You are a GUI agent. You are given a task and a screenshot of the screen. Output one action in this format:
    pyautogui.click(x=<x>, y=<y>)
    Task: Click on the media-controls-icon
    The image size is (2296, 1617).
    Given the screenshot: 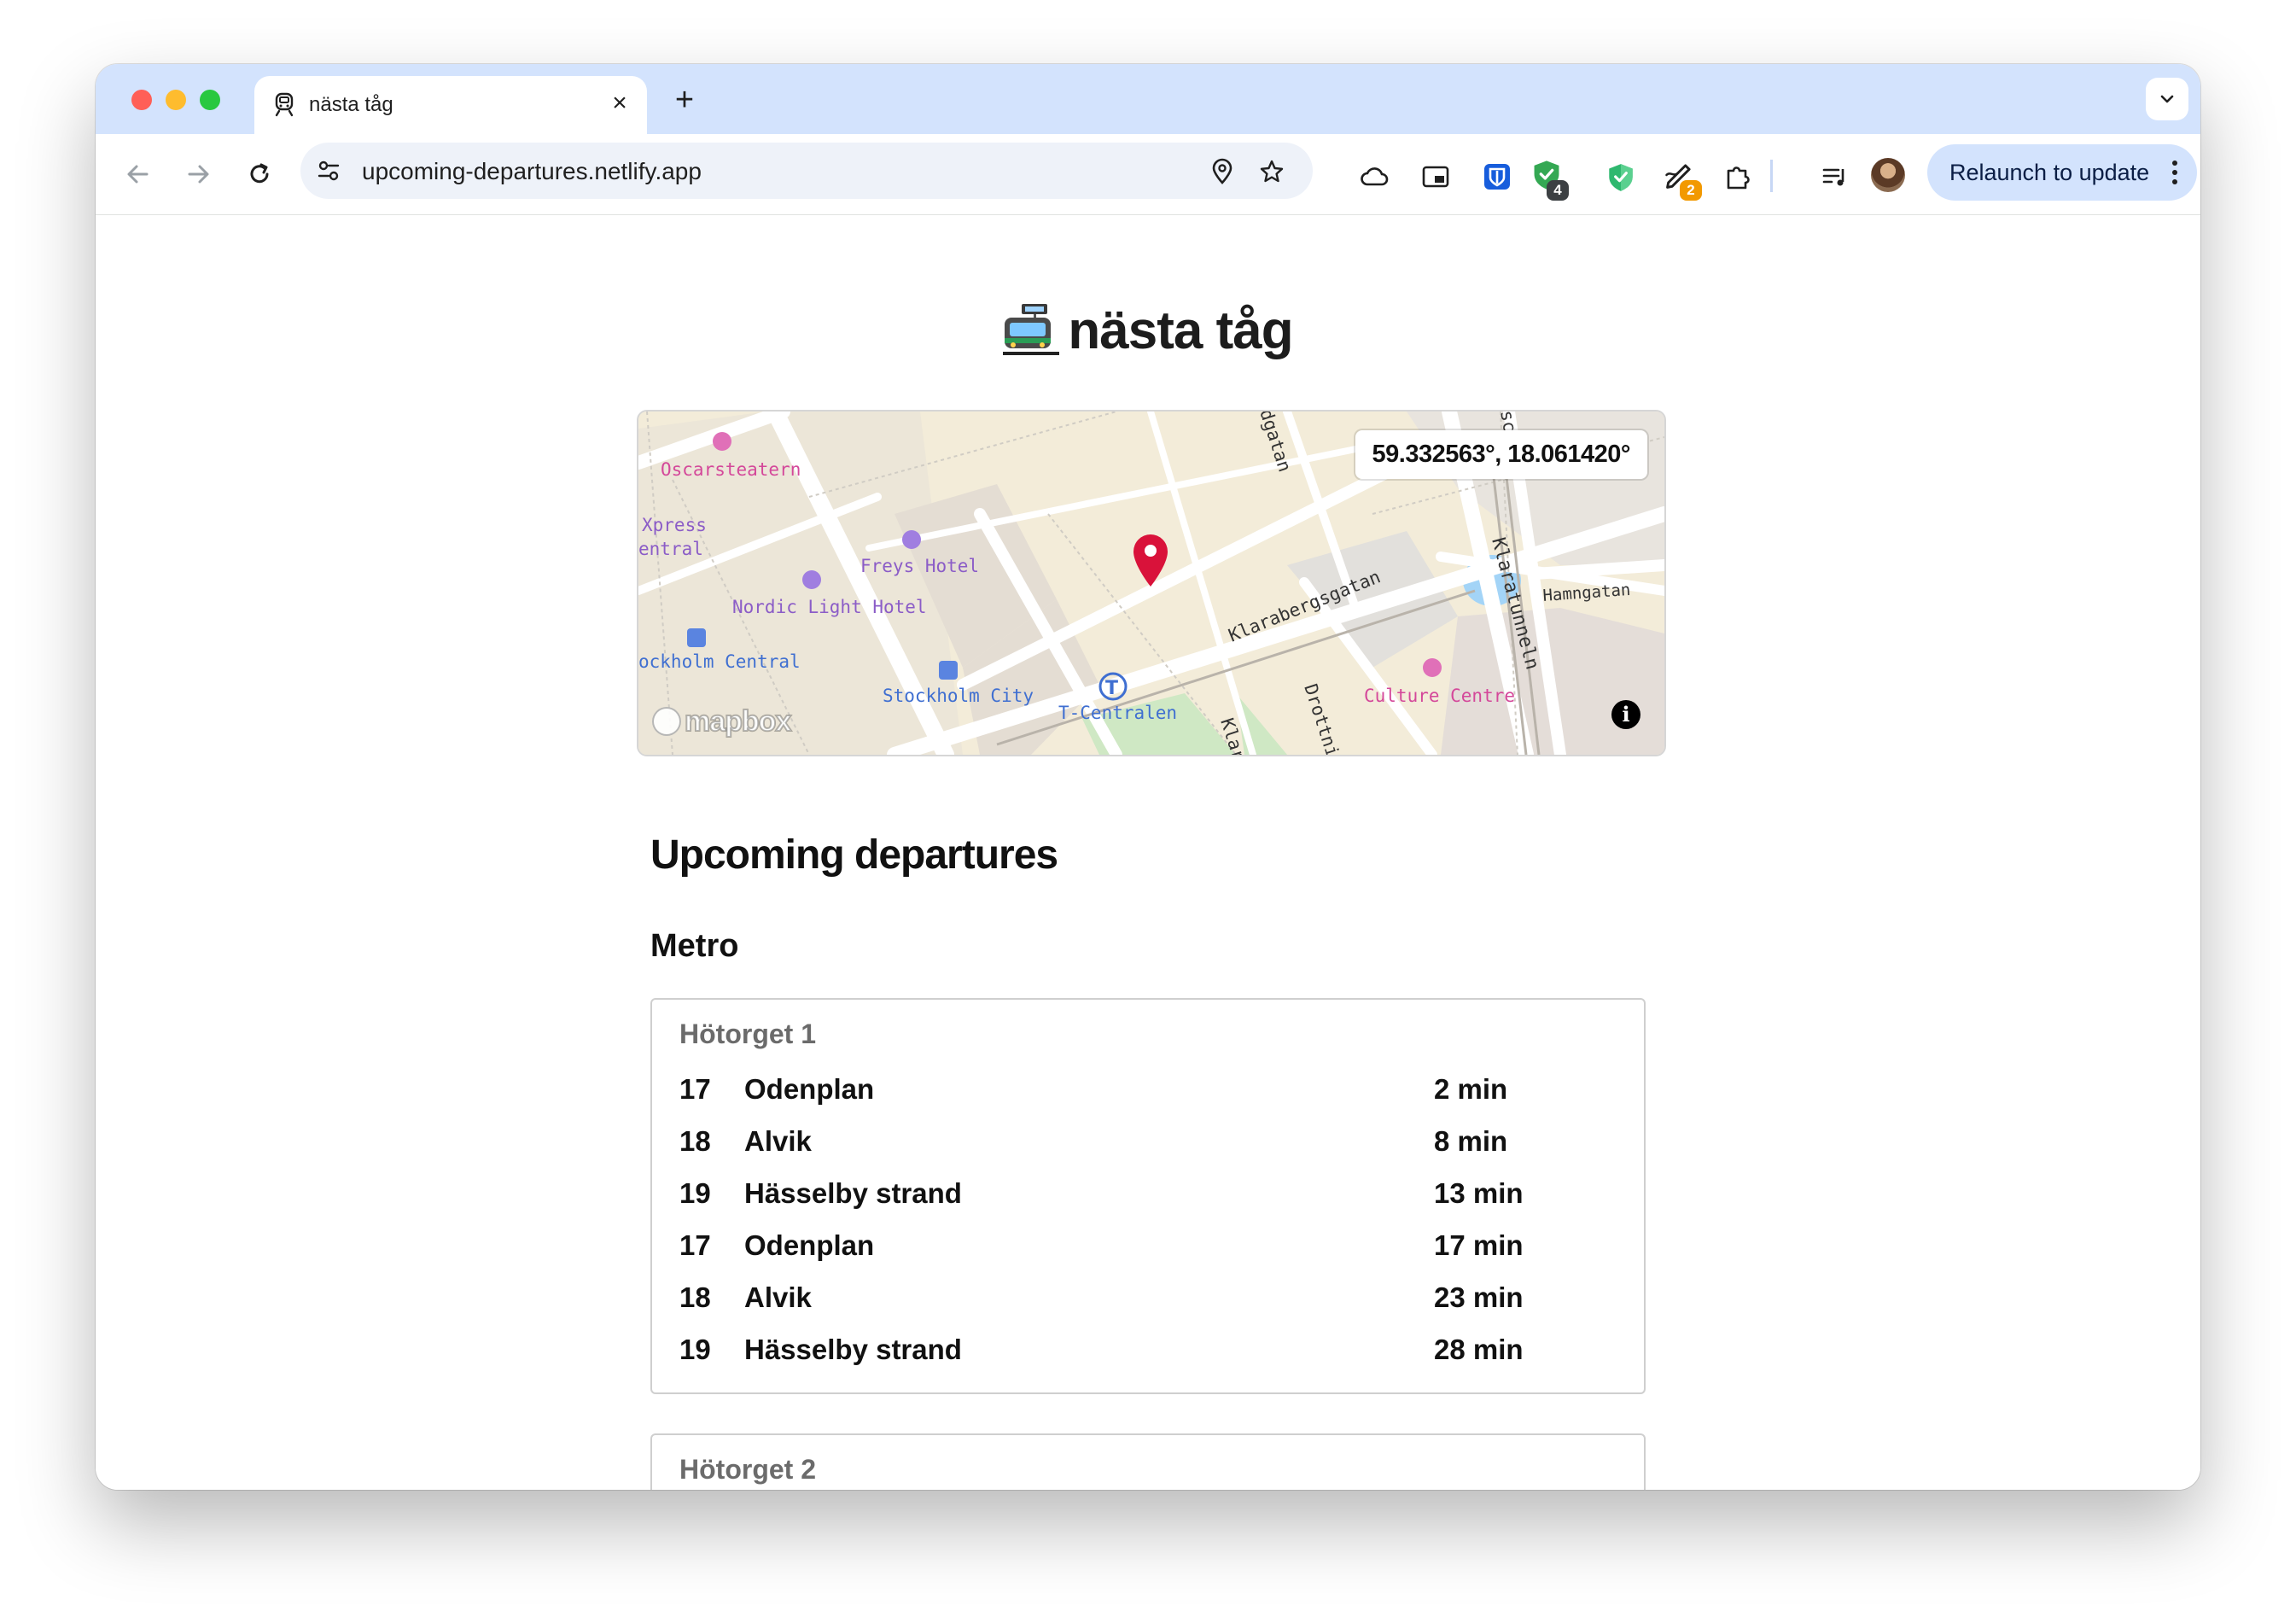 What is the action you would take?
    pyautogui.click(x=1835, y=176)
    